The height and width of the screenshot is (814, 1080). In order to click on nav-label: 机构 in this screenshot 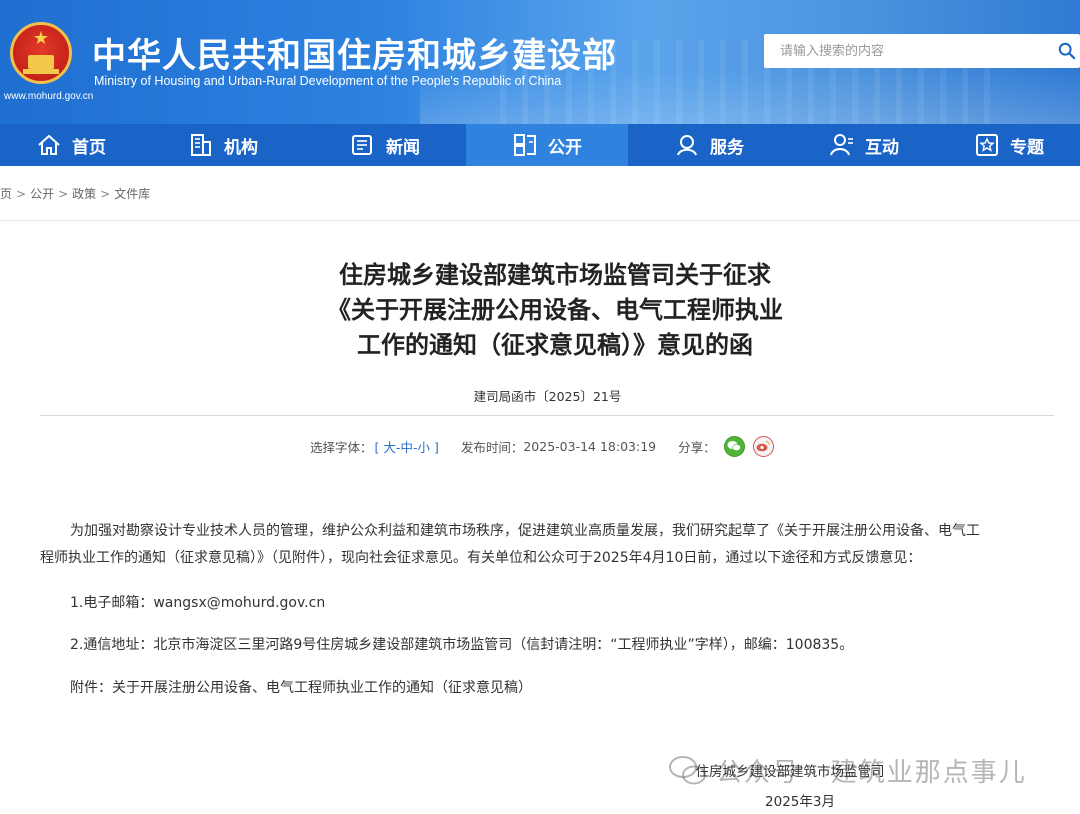, I will do `click(241, 147)`.